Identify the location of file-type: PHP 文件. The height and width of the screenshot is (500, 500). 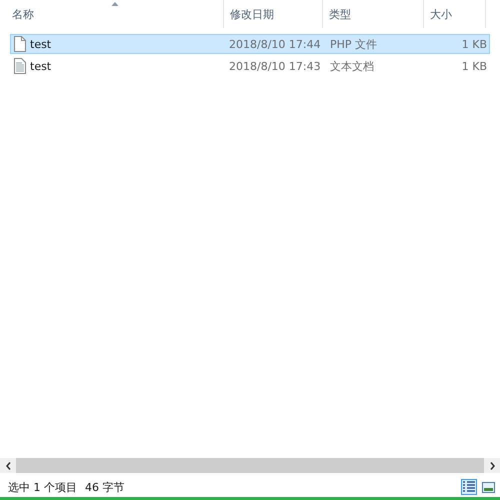
(353, 44).